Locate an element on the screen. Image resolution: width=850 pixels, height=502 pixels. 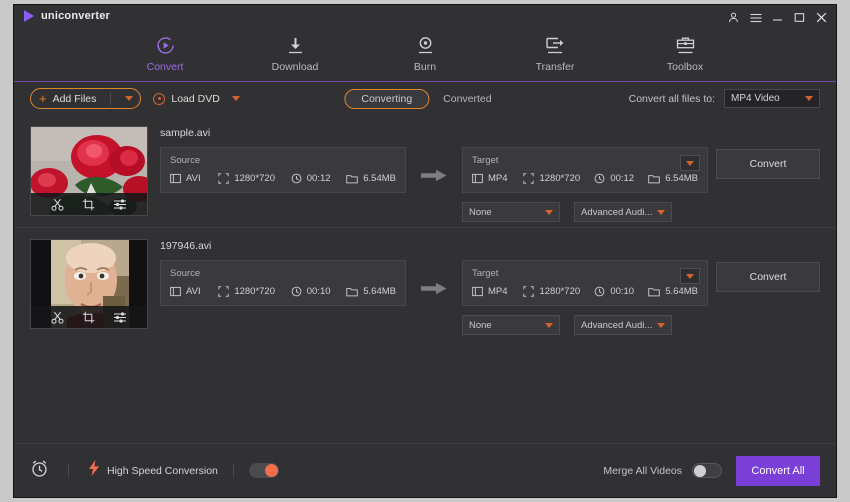
plus-icon: + is located at coordinates (43, 98).